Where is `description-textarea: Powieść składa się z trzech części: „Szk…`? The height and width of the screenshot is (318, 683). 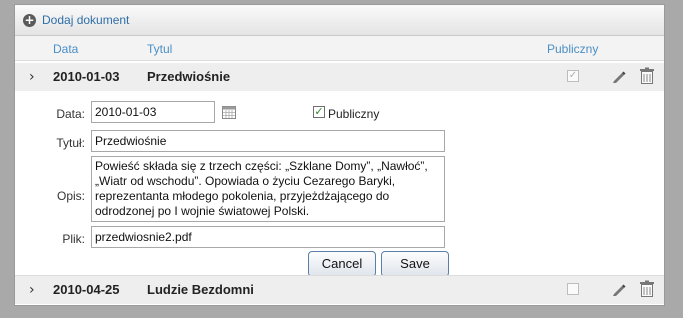 description-textarea: Powieść składa się z trzech części: „Szk… is located at coordinates (268, 189).